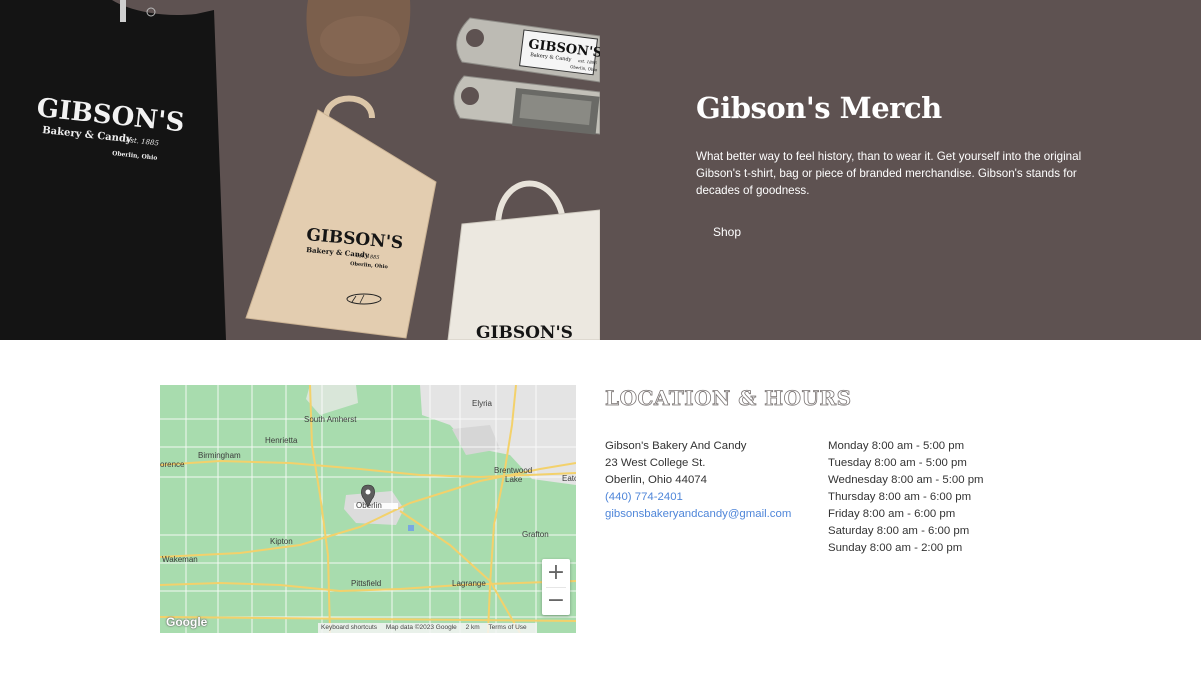  Describe the element at coordinates (535, 534) in the screenshot. I see `map-label-grafton: Grafton` at that location.